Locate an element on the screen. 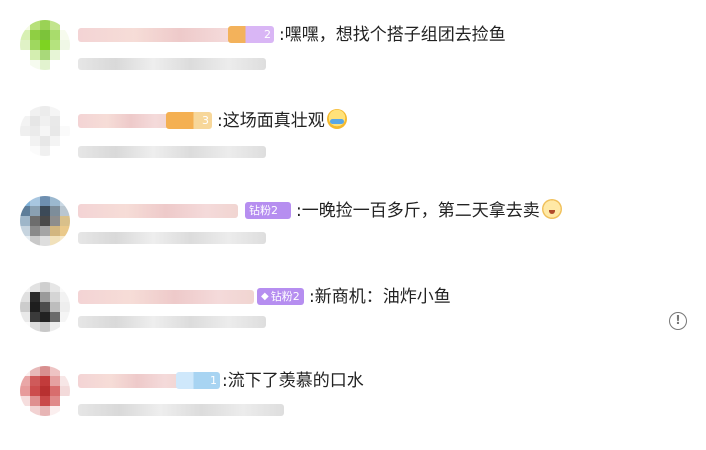 Image resolution: width=706 pixels, height=450 pixels. comment-text-content: :一晚捡一百多斤，第二天拿去卖 is located at coordinates (418, 211).